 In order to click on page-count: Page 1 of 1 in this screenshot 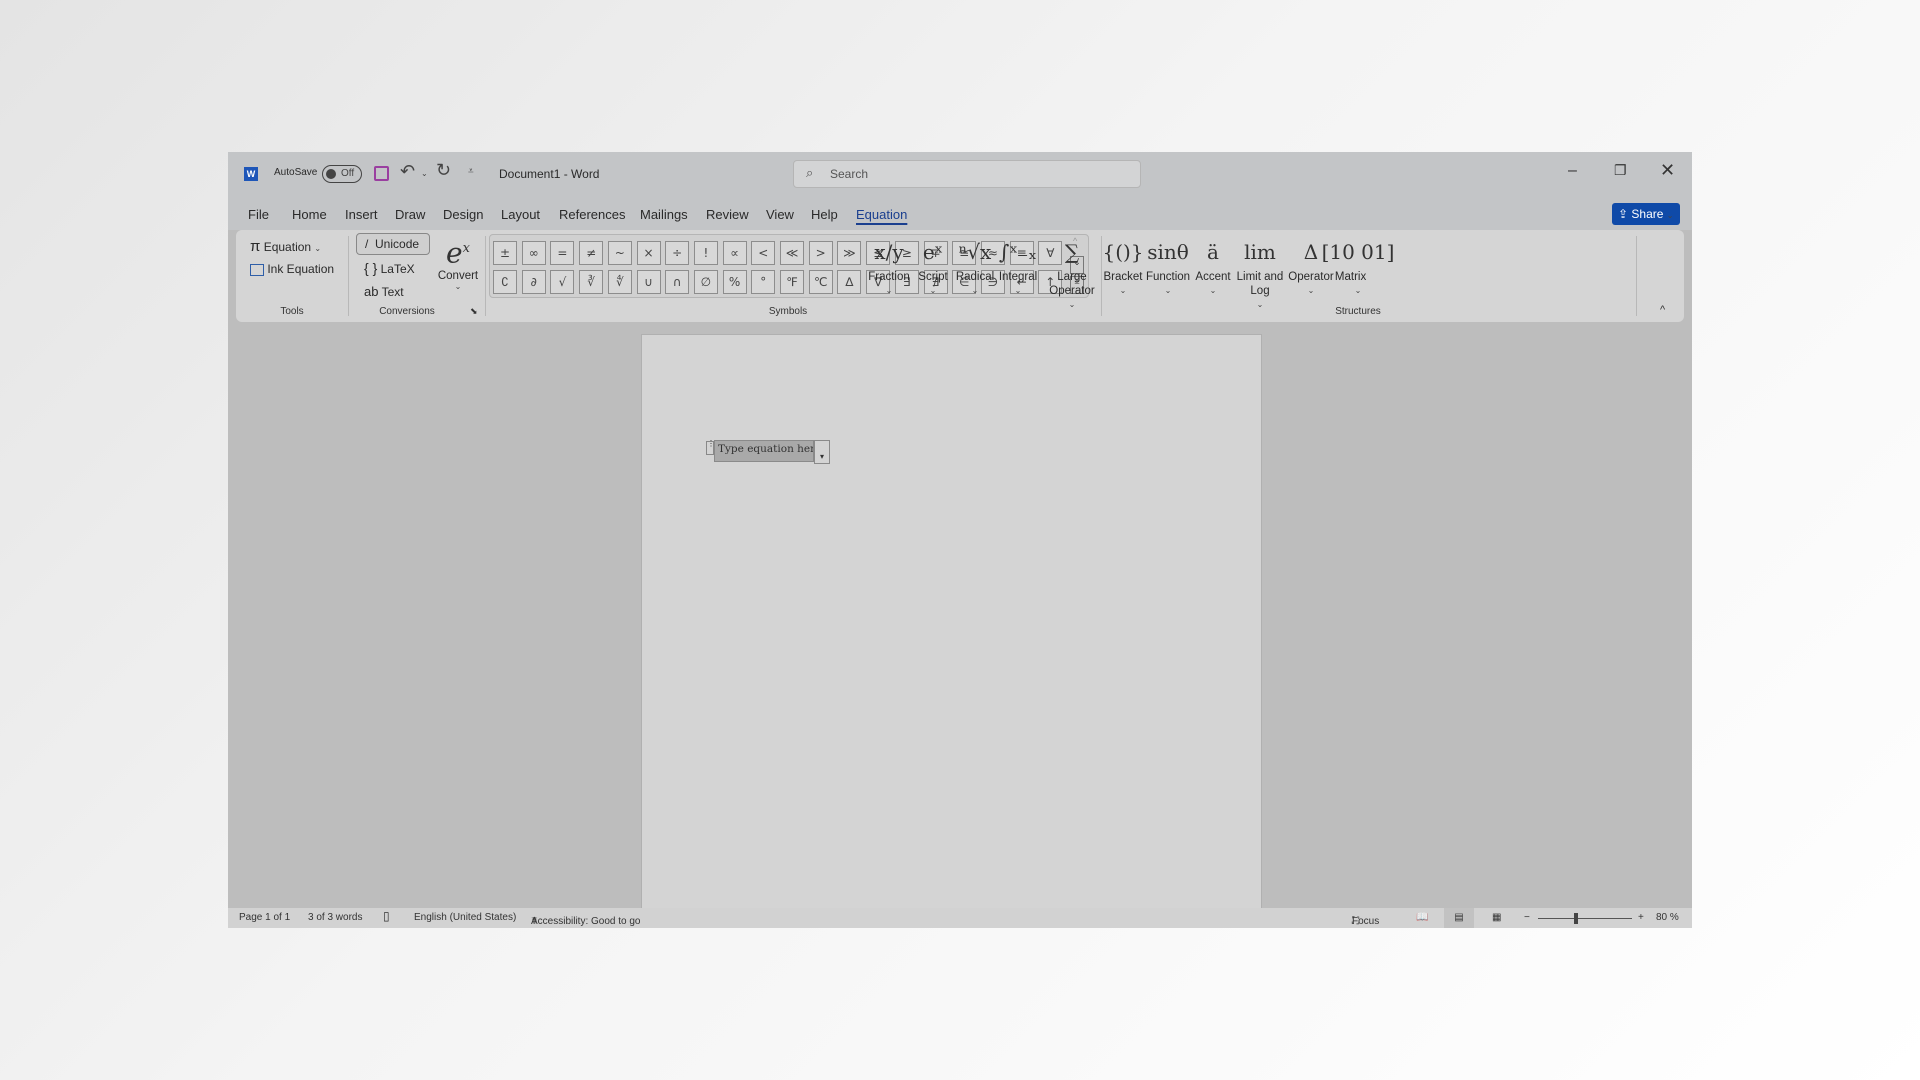, I will do `click(264, 917)`.